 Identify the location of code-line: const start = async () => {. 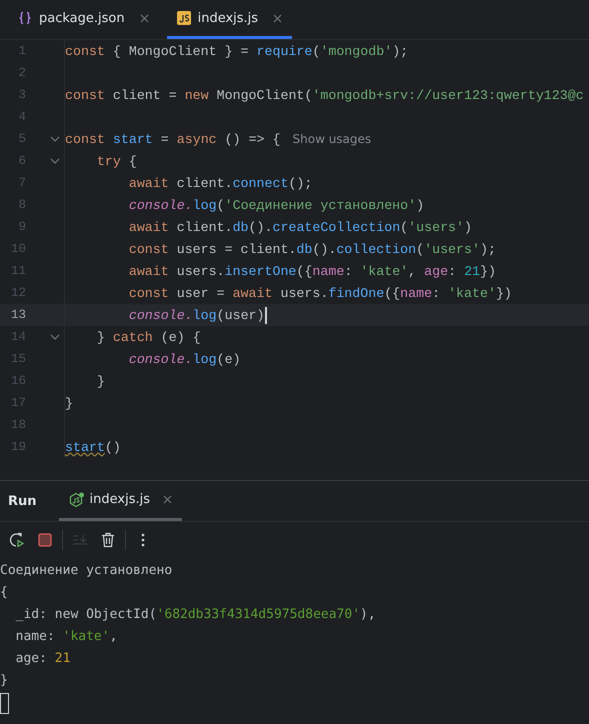
(172, 139).